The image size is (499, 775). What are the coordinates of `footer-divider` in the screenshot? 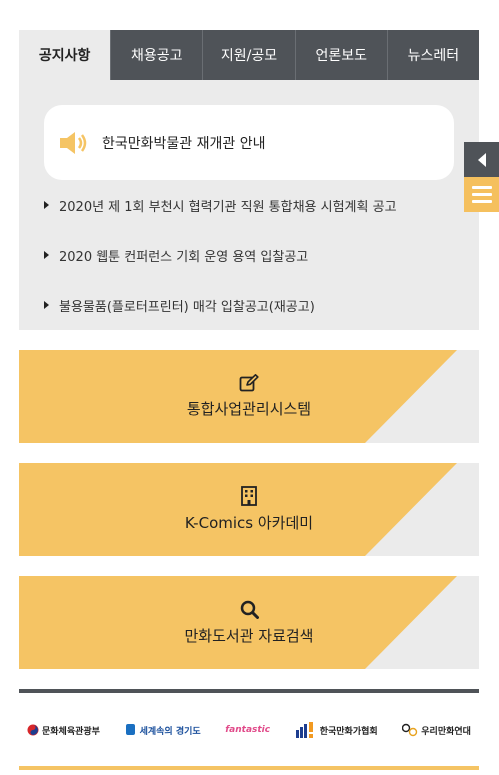 It's located at (249, 691).